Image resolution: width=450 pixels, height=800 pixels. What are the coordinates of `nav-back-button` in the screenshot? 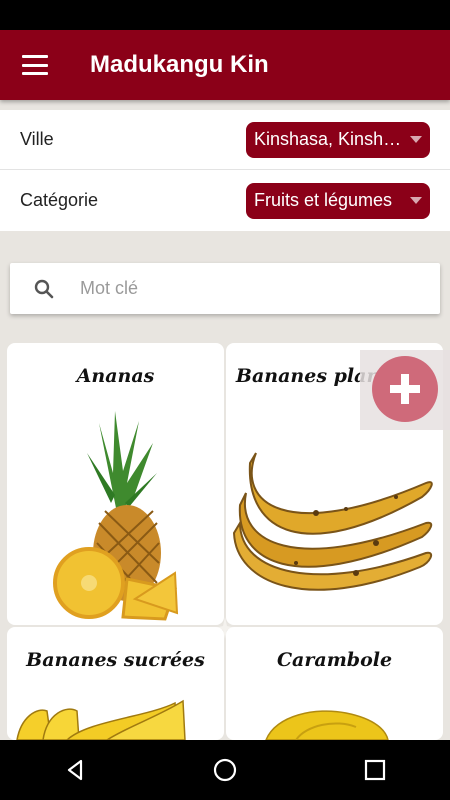 It's located at (75, 770).